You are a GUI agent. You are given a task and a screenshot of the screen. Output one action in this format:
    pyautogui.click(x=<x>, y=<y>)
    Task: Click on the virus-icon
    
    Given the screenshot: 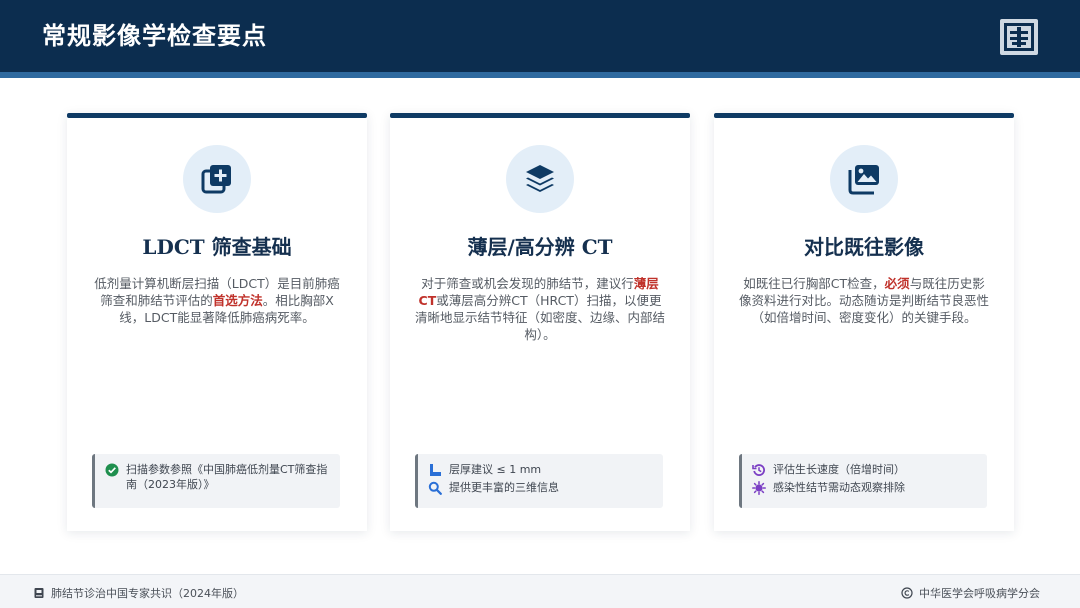 What is the action you would take?
    pyautogui.click(x=759, y=488)
    